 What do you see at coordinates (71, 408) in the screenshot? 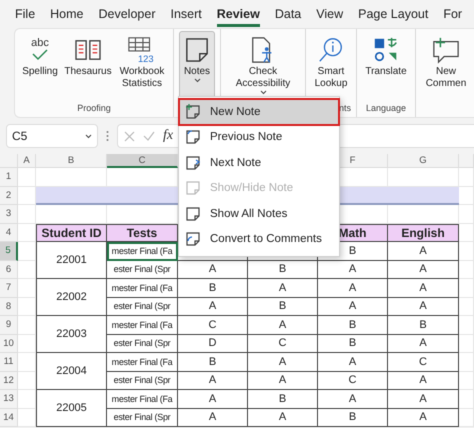
I see `table-cell: 22005` at bounding box center [71, 408].